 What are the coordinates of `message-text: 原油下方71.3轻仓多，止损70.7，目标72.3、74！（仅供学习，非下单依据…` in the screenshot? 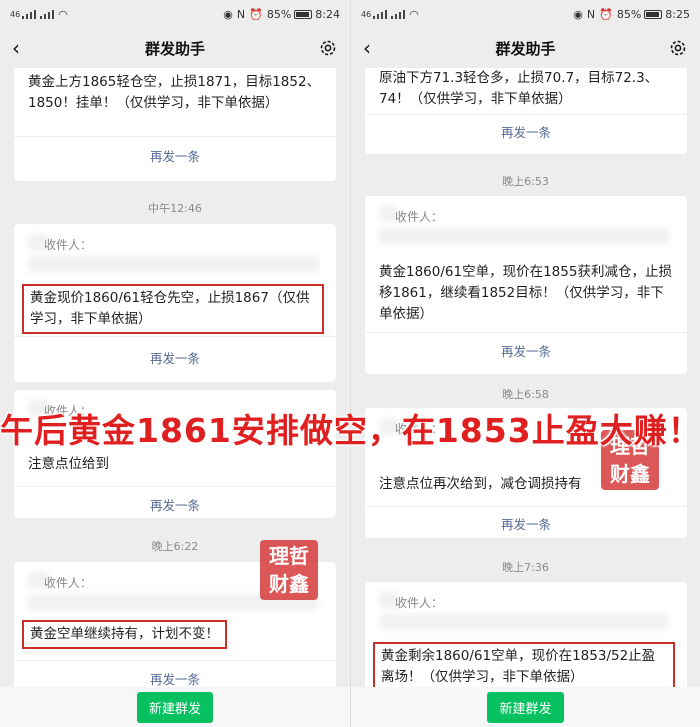 It's located at (519, 88).